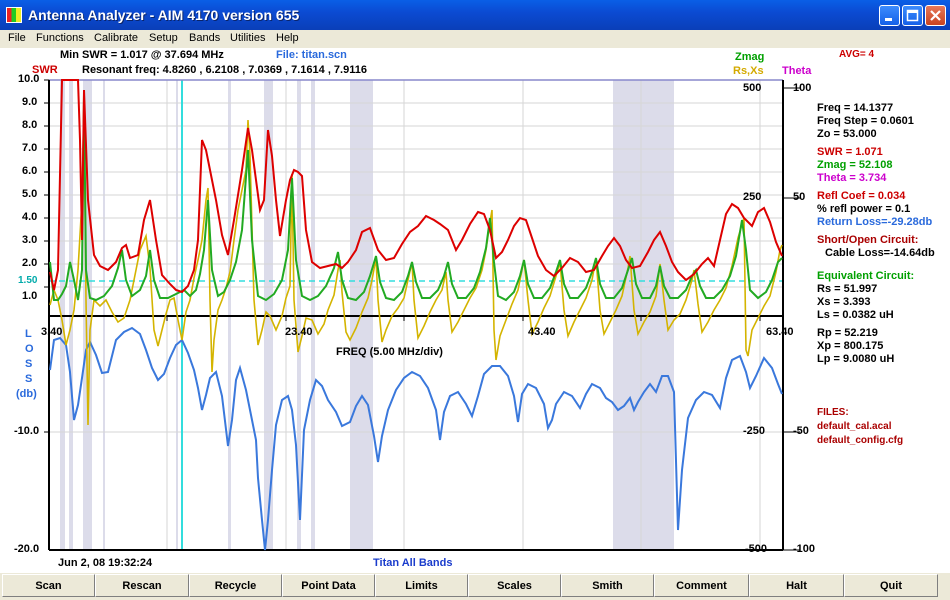  Describe the element at coordinates (754, 431) in the screenshot. I see `zmag-tick-label: -250` at that location.